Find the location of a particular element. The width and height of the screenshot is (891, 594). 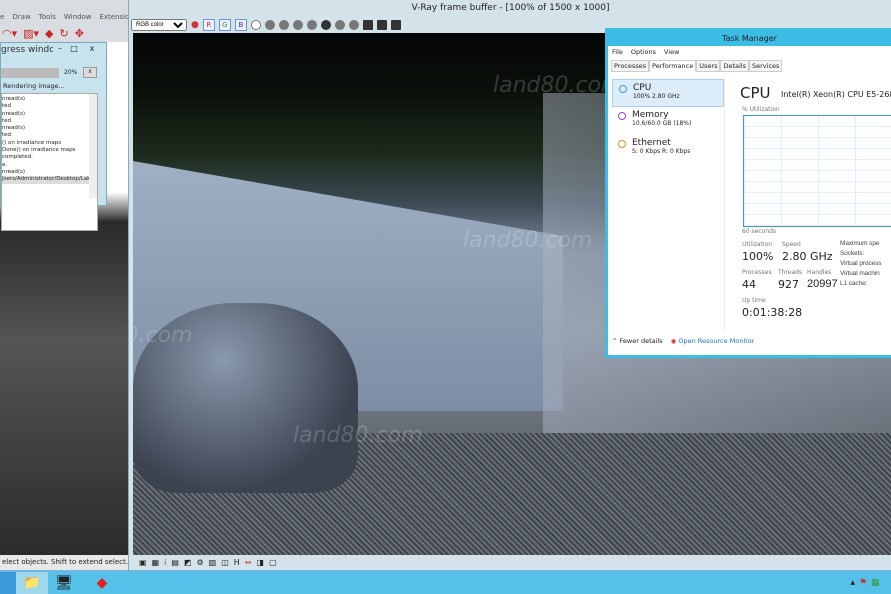

levels-icon: ▤ is located at coordinates (175, 562).